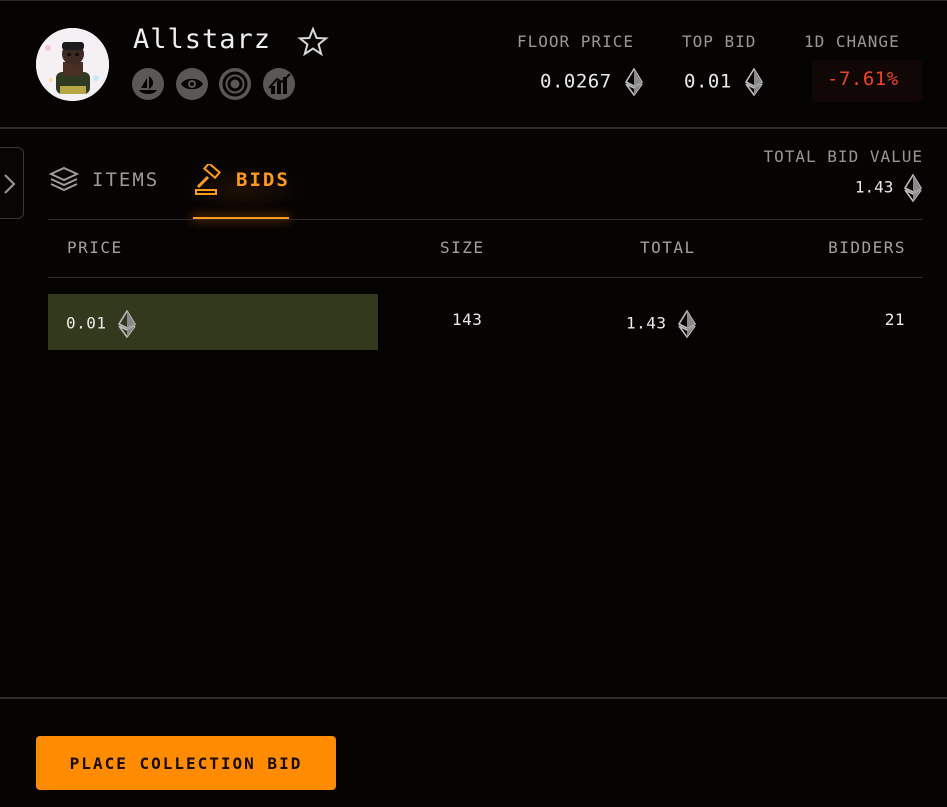  I want to click on row-total: 1.43, so click(661, 324).